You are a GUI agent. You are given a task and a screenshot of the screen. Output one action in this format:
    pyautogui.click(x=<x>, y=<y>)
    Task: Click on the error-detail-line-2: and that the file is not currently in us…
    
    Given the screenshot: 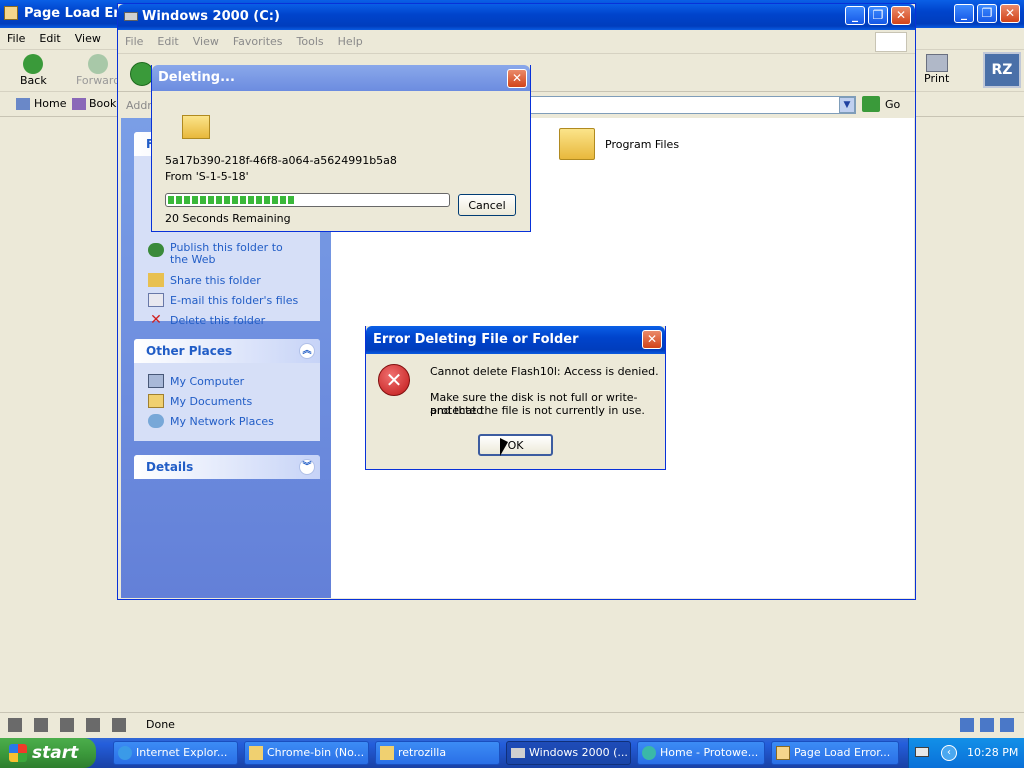 What is the action you would take?
    pyautogui.click(x=537, y=410)
    